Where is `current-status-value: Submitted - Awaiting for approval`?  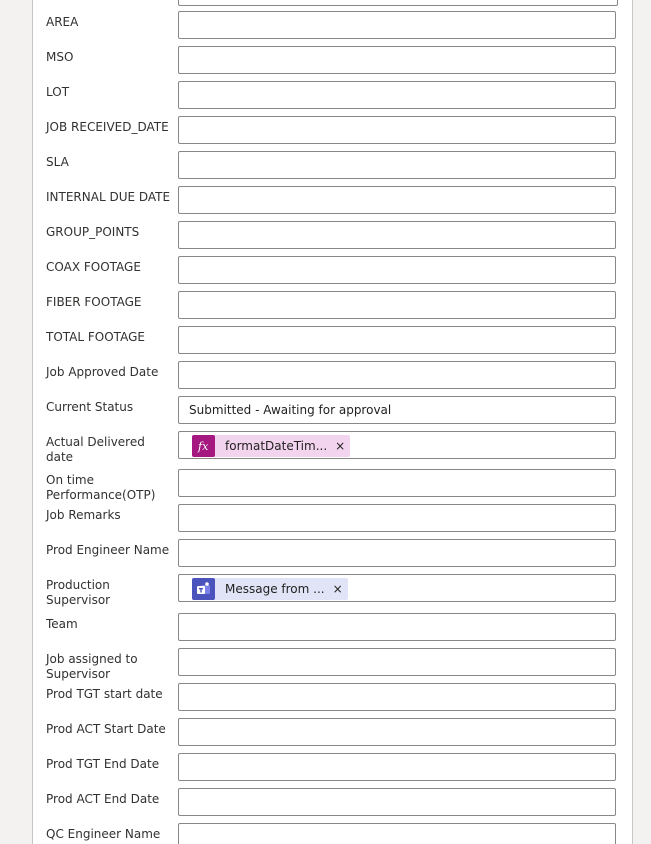
current-status-value: Submitted - Awaiting for approval is located at coordinates (290, 410).